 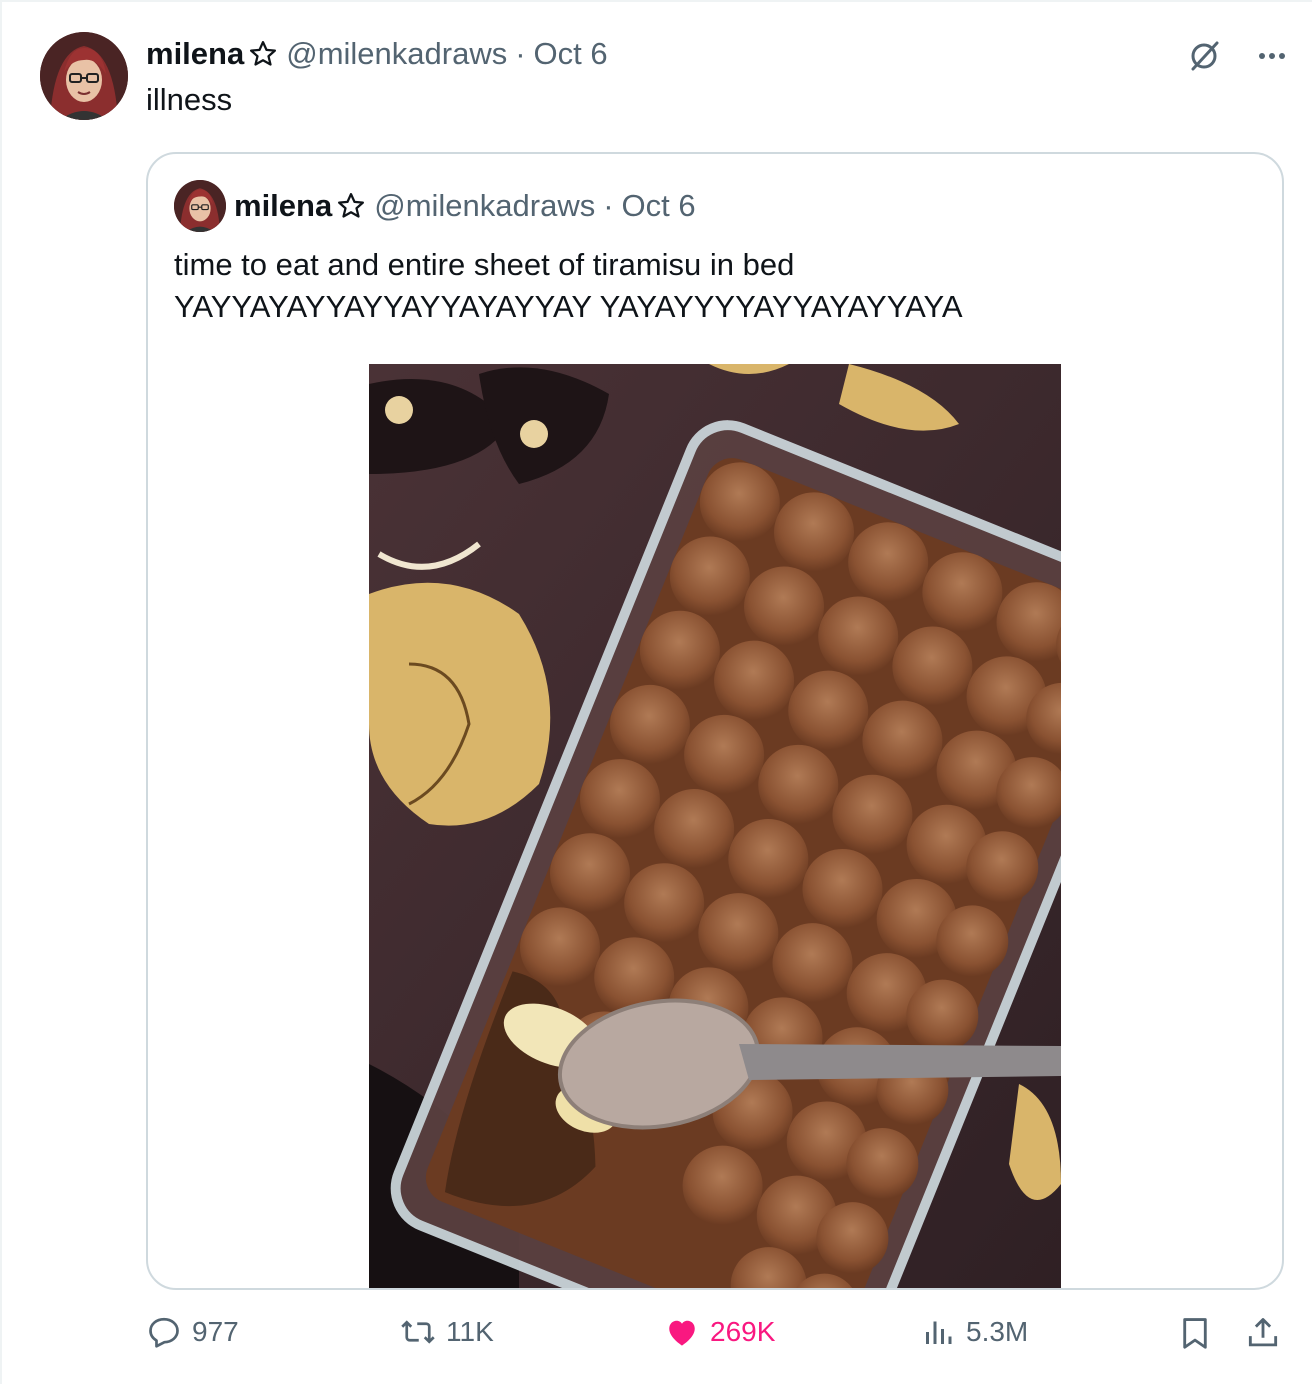 What do you see at coordinates (418, 1332) in the screenshot?
I see `repost-icon` at bounding box center [418, 1332].